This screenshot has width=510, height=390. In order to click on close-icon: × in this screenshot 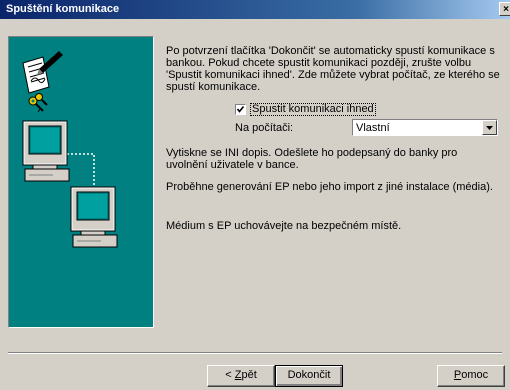, I will do `click(506, 9)`.